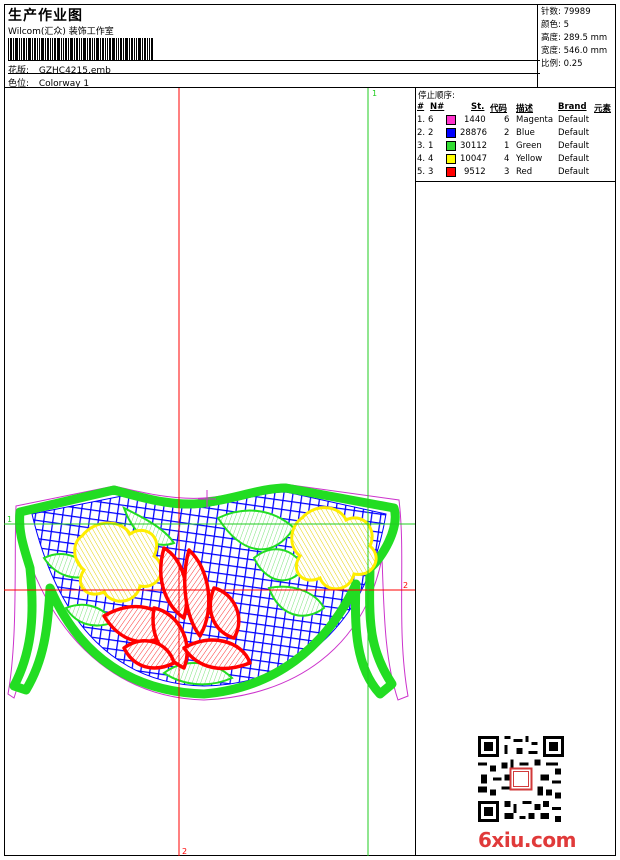 Image resolution: width=620 pixels, height=860 pixels. I want to click on stat-colors: 颜色: 5, so click(555, 25).